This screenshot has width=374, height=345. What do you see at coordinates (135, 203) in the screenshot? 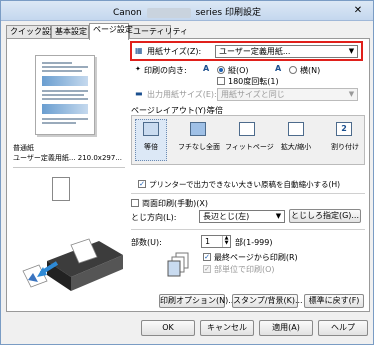
I see `duplex-checkbox` at bounding box center [135, 203].